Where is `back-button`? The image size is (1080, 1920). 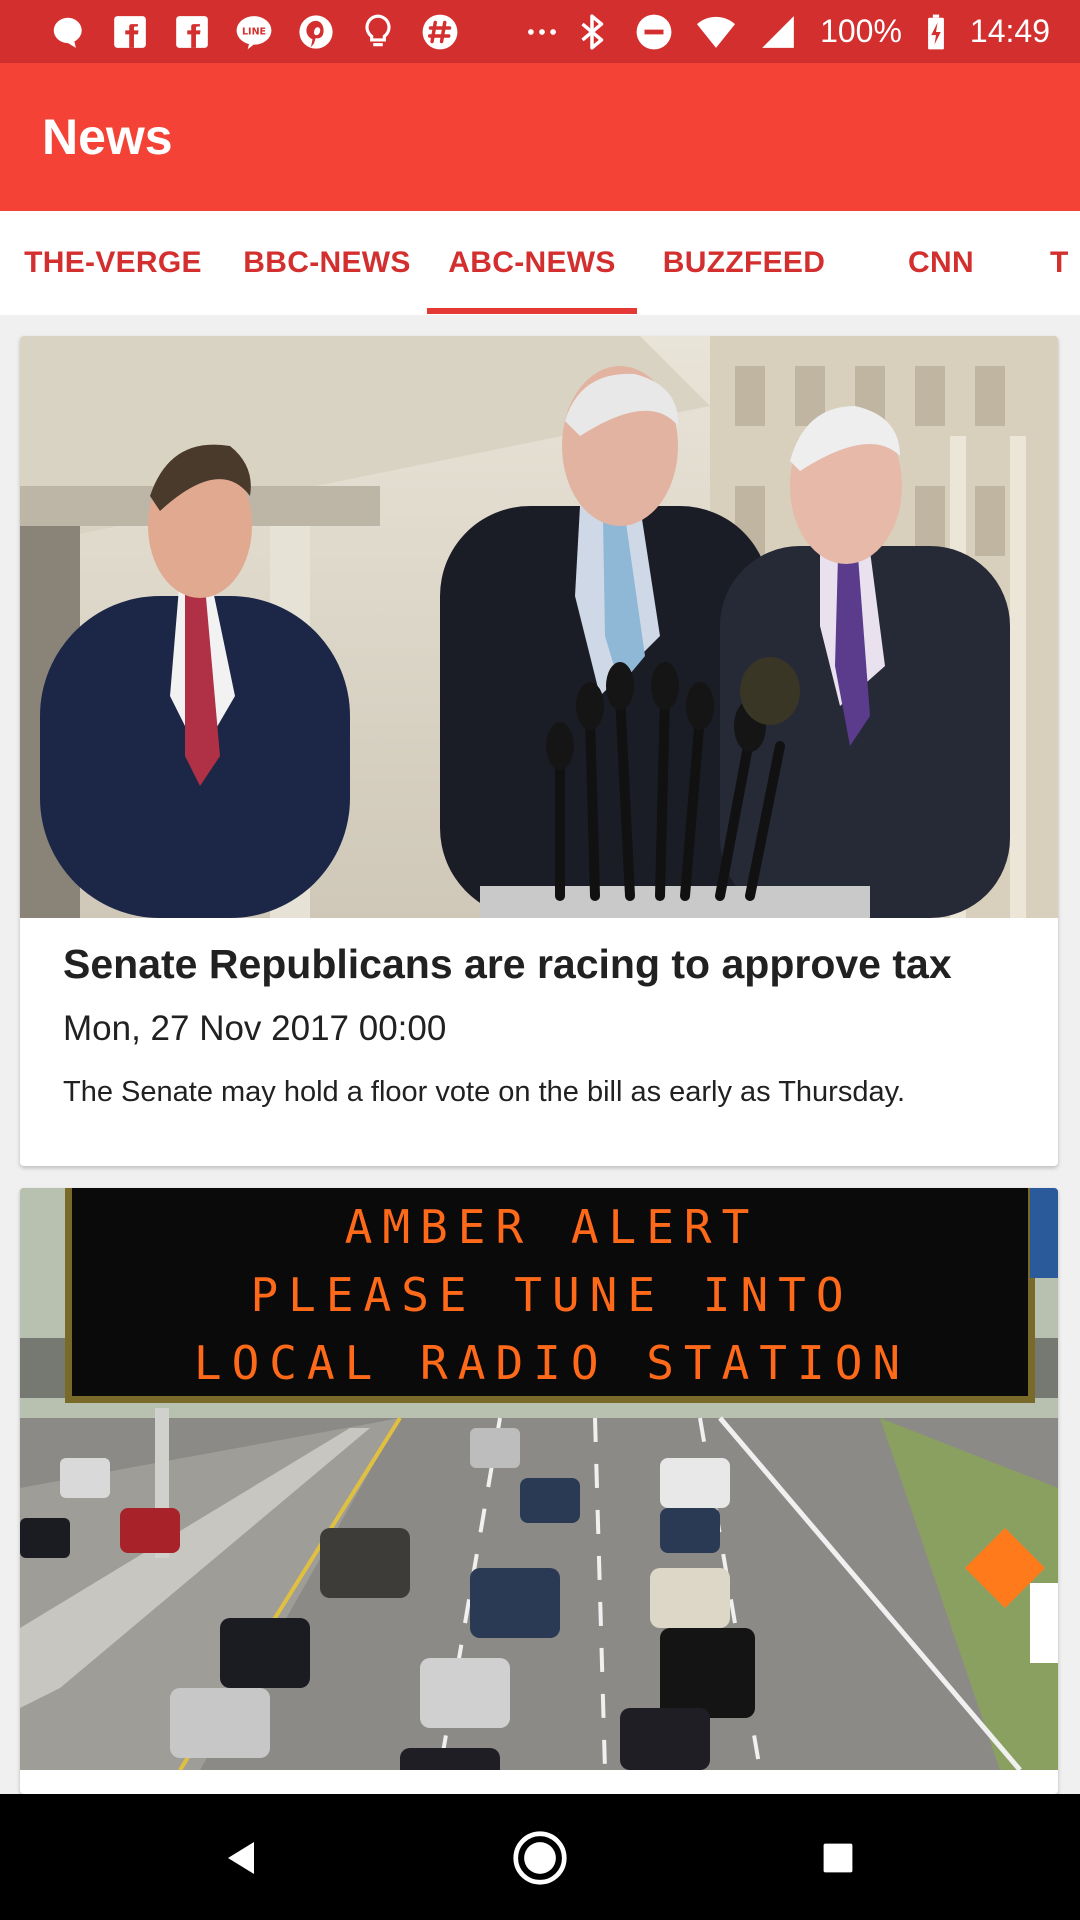
back-button is located at coordinates (242, 1858).